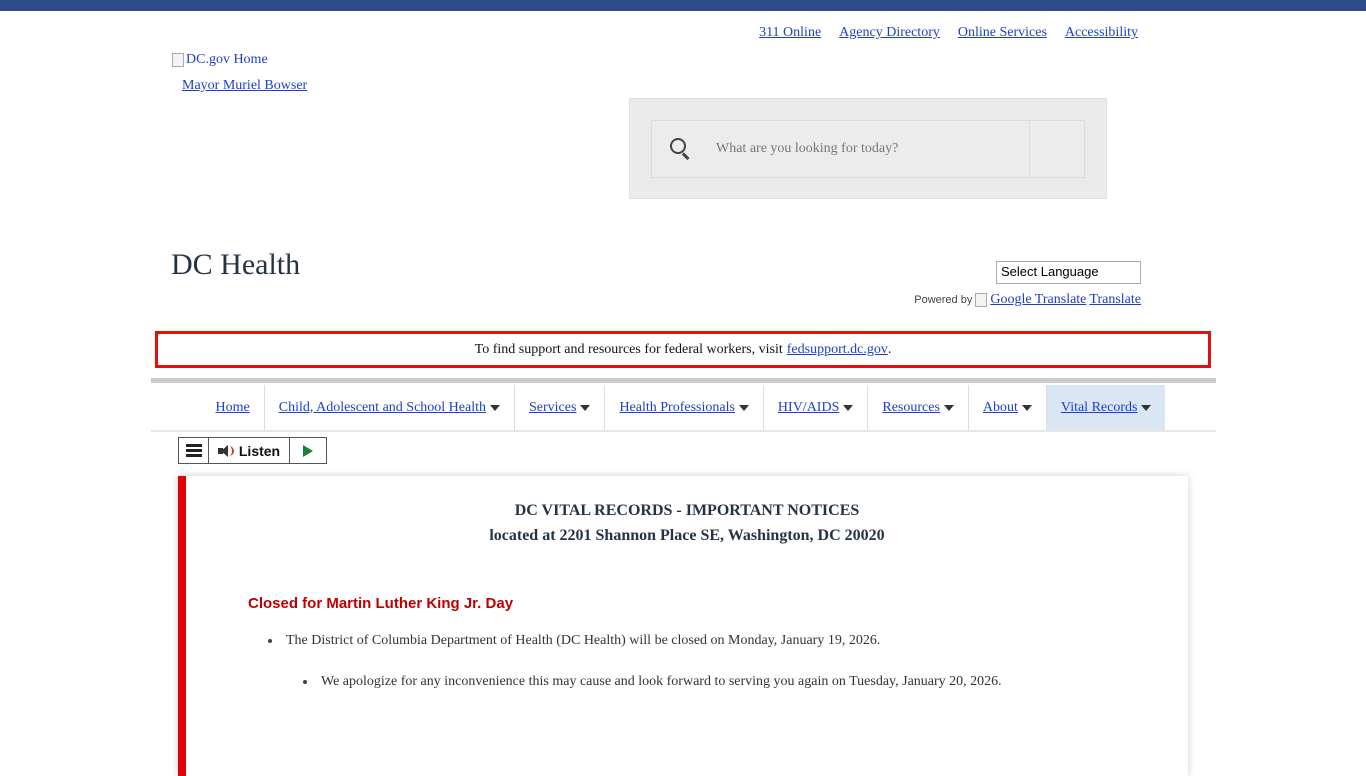 The height and width of the screenshot is (776, 1366). I want to click on nav-item-health-professionals: Health Professionals, so click(684, 407).